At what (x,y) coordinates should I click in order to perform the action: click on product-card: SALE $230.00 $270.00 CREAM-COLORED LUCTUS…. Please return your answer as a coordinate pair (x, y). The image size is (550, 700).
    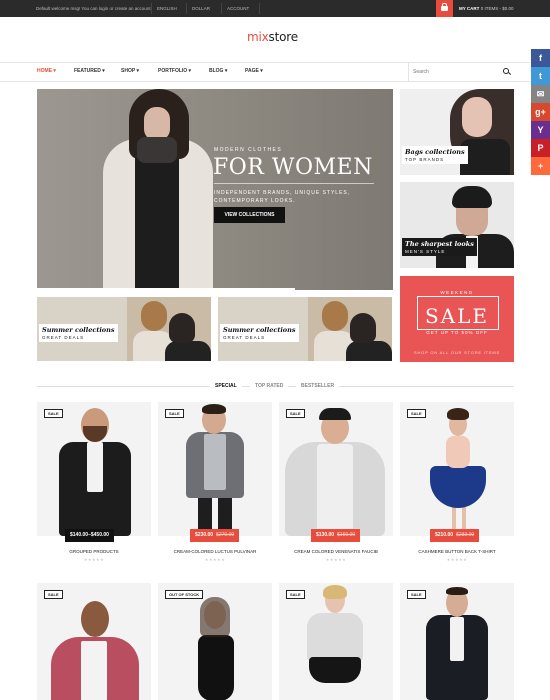
    Looking at the image, I should click on (215, 484).